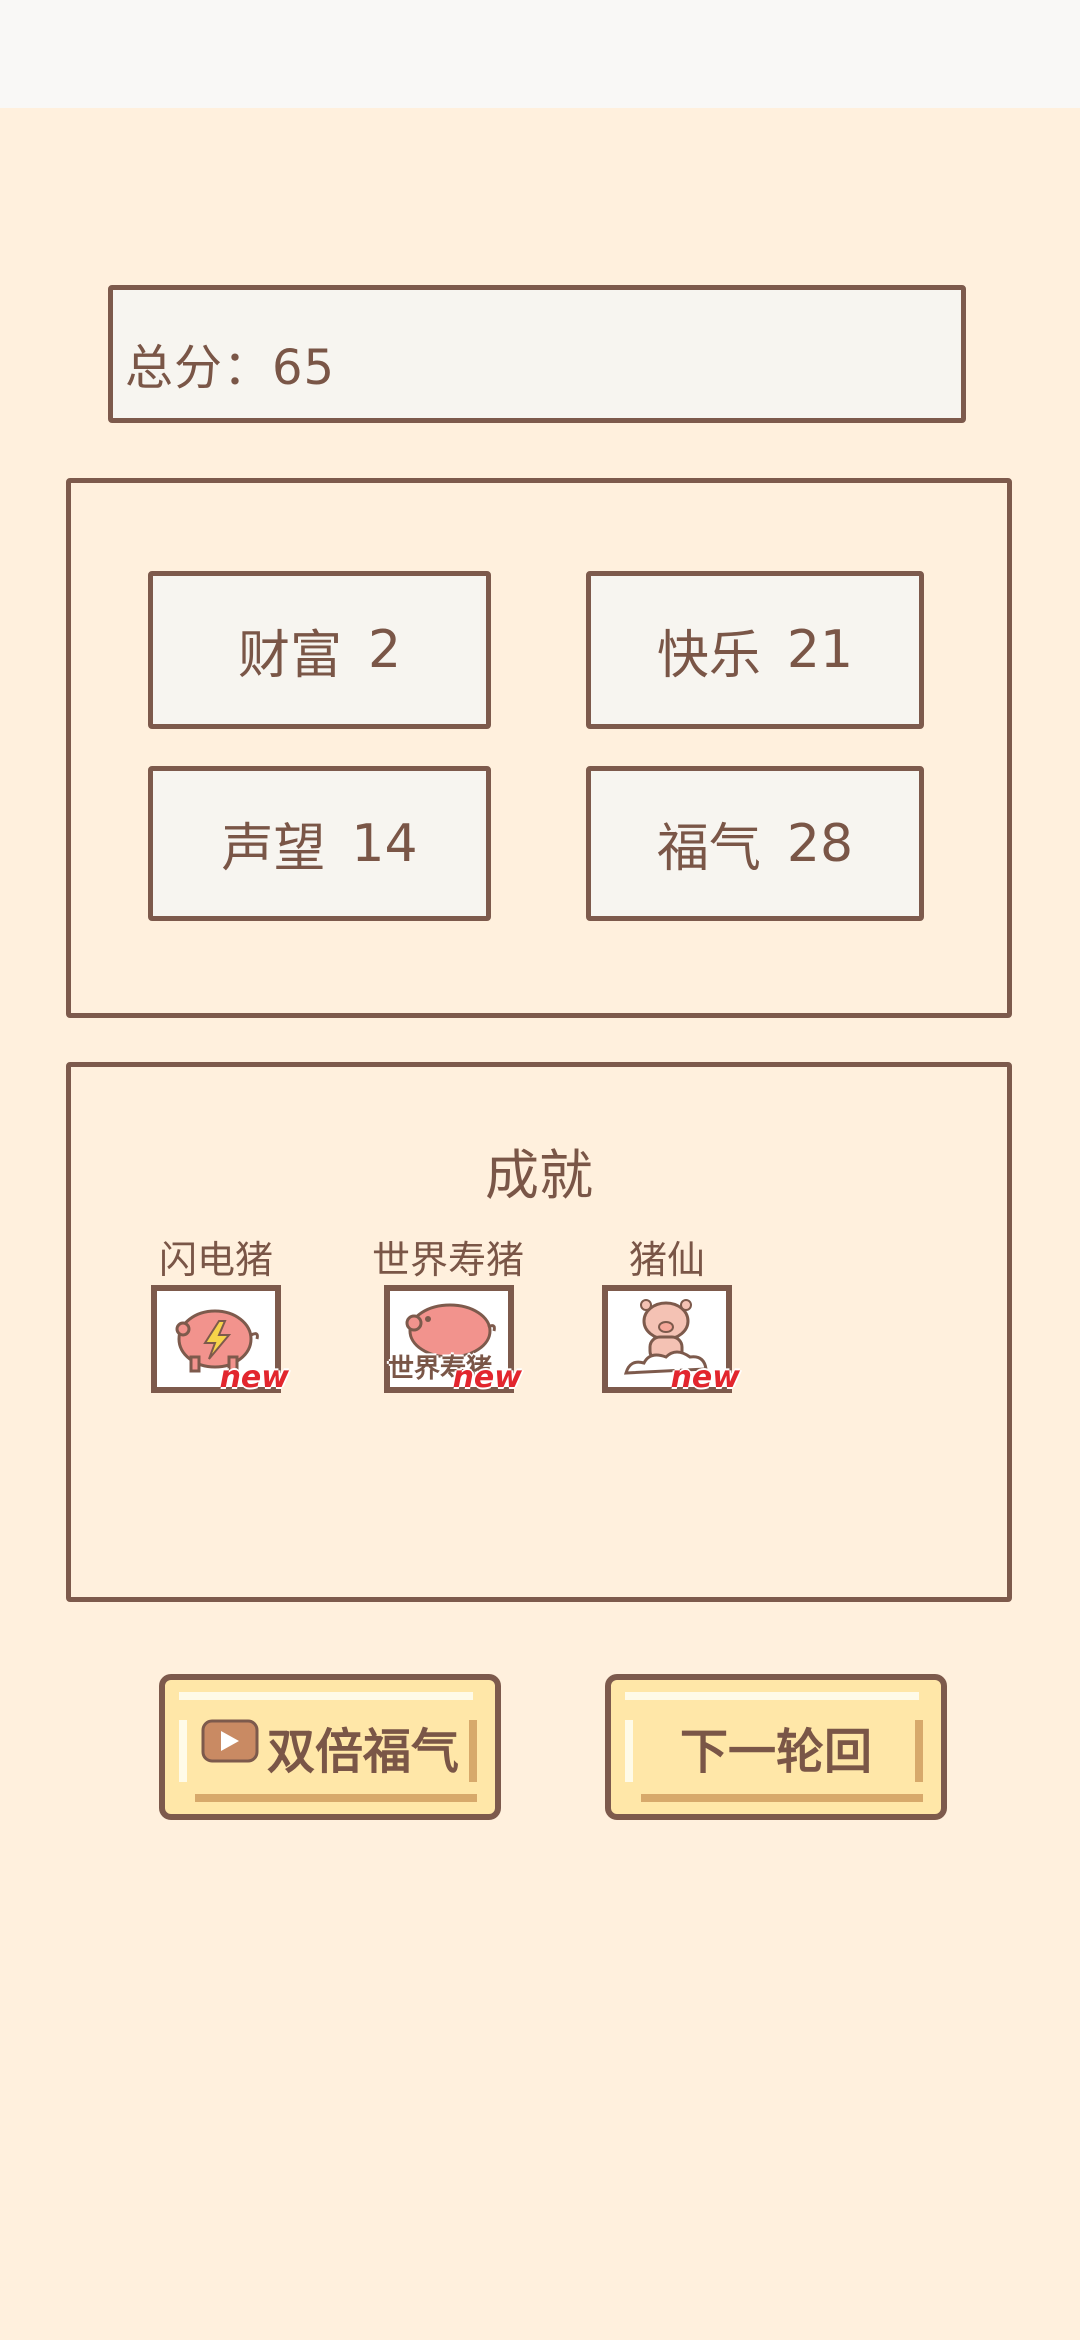 The image size is (1080, 2340). What do you see at coordinates (273, 849) in the screenshot?
I see `stat-reputation-label: 声望` at bounding box center [273, 849].